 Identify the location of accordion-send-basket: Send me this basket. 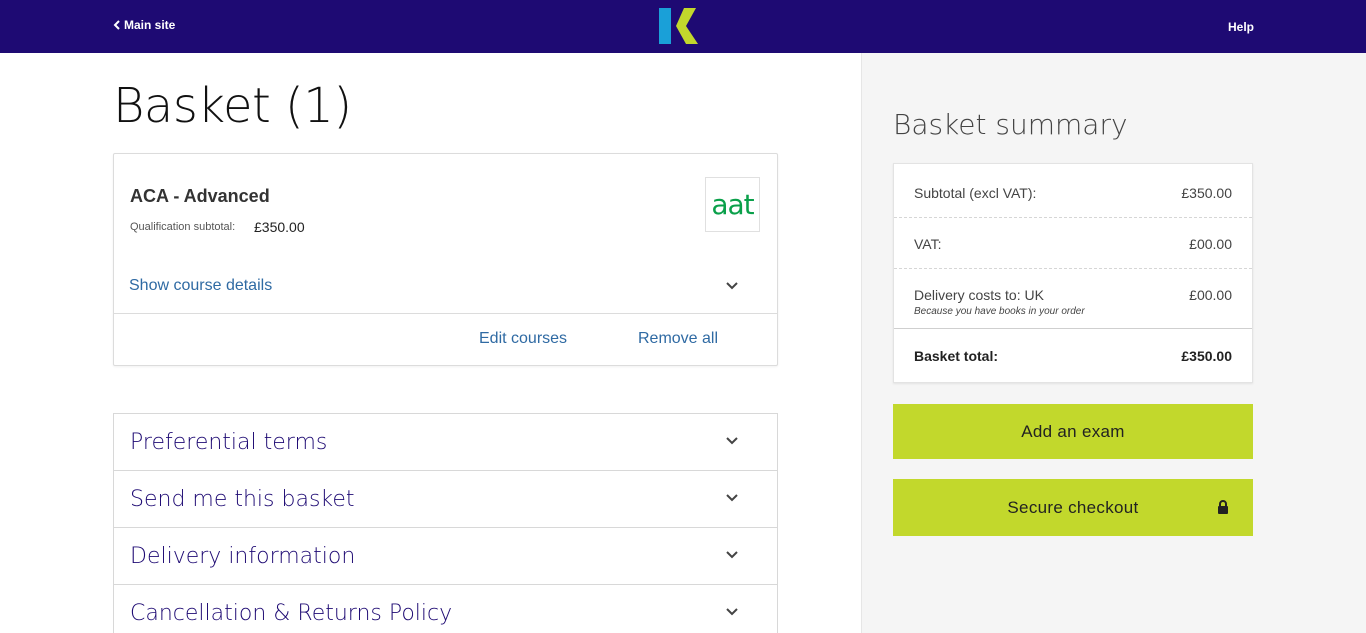
(445, 499).